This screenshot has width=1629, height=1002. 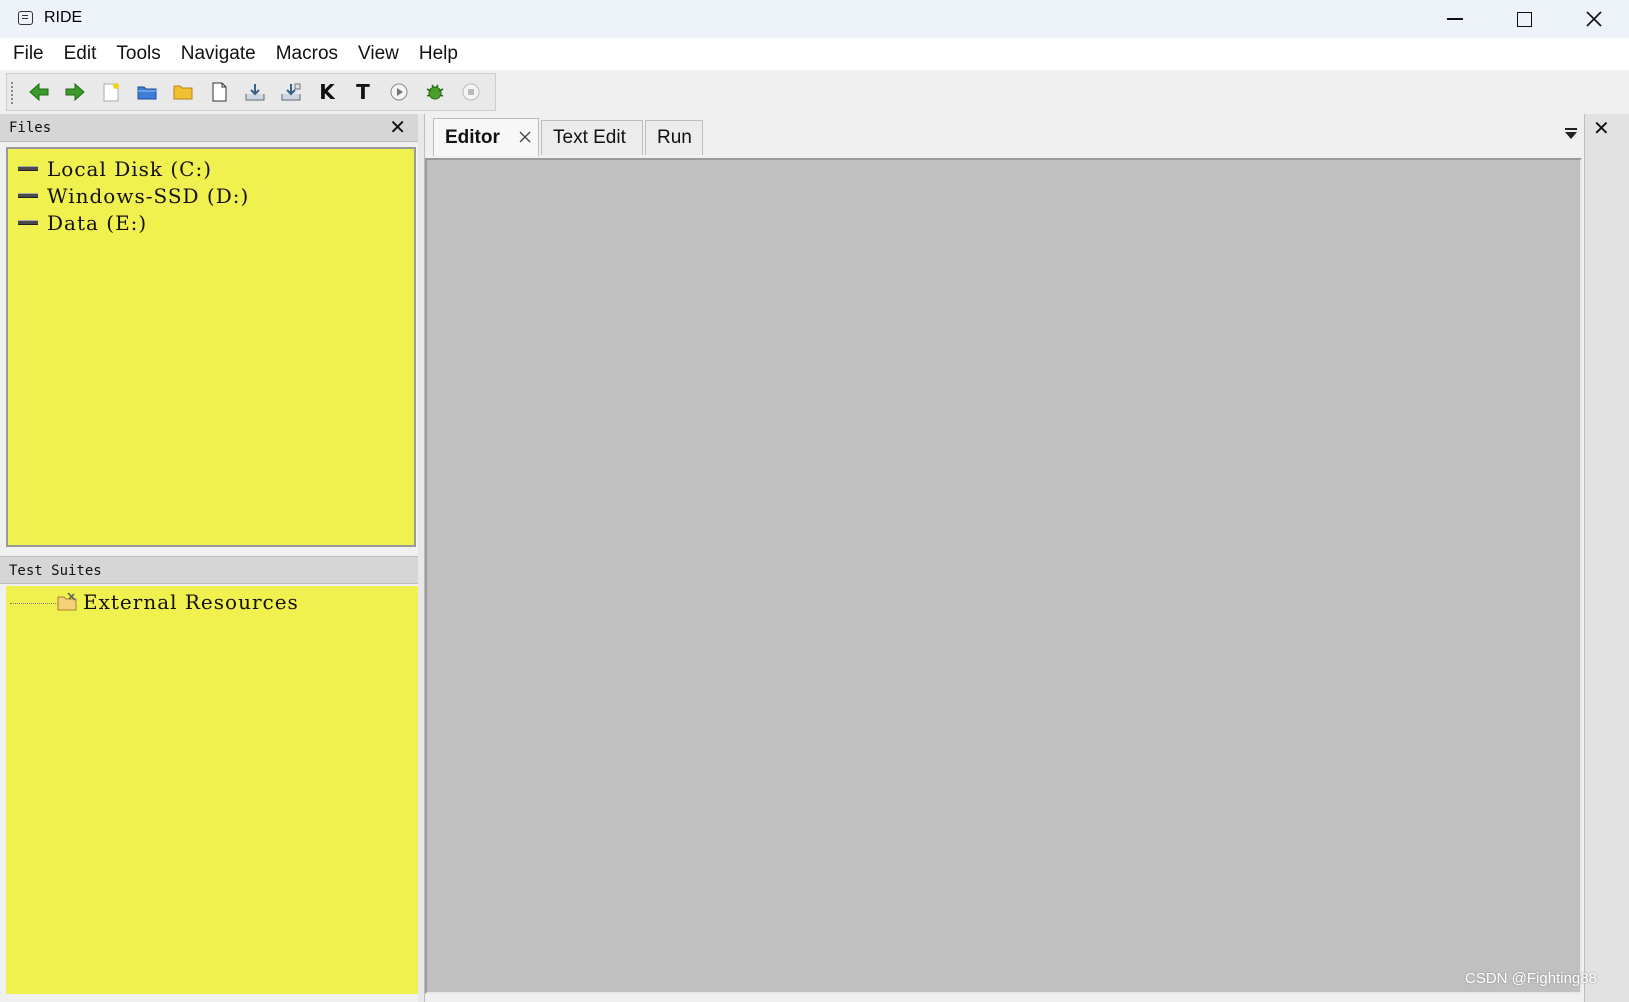 I want to click on external-resources-item: External Resources, so click(x=191, y=602).